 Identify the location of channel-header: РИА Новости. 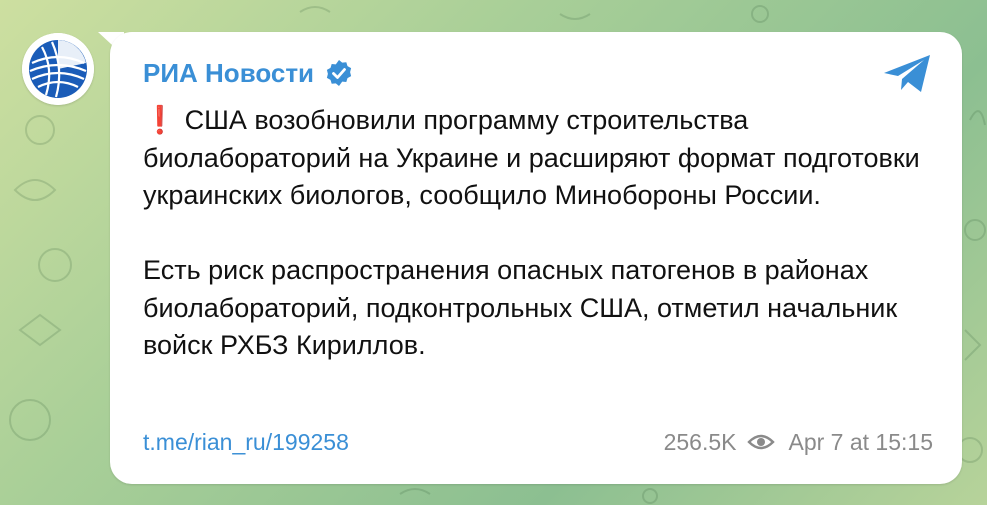
(248, 73).